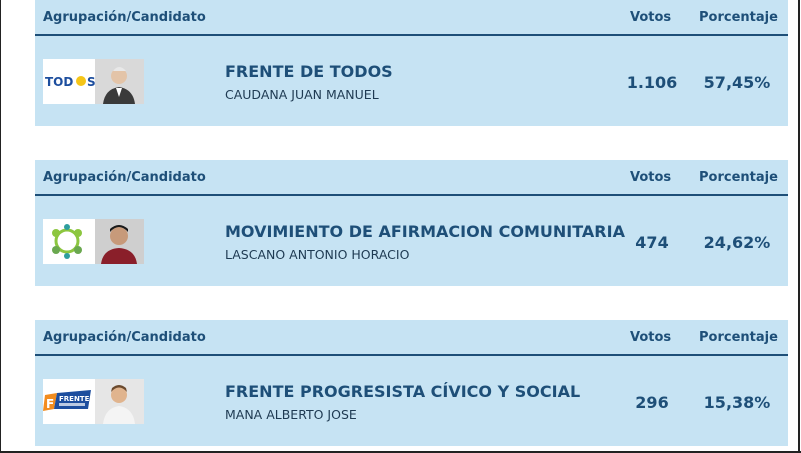  Describe the element at coordinates (652, 402) in the screenshot. I see `vote-count: 296` at that location.